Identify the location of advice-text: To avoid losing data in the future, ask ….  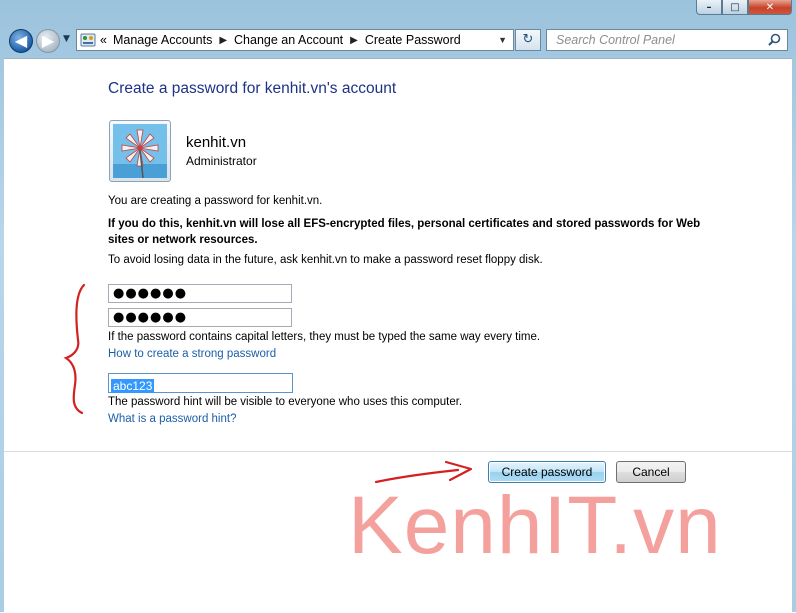
(325, 260).